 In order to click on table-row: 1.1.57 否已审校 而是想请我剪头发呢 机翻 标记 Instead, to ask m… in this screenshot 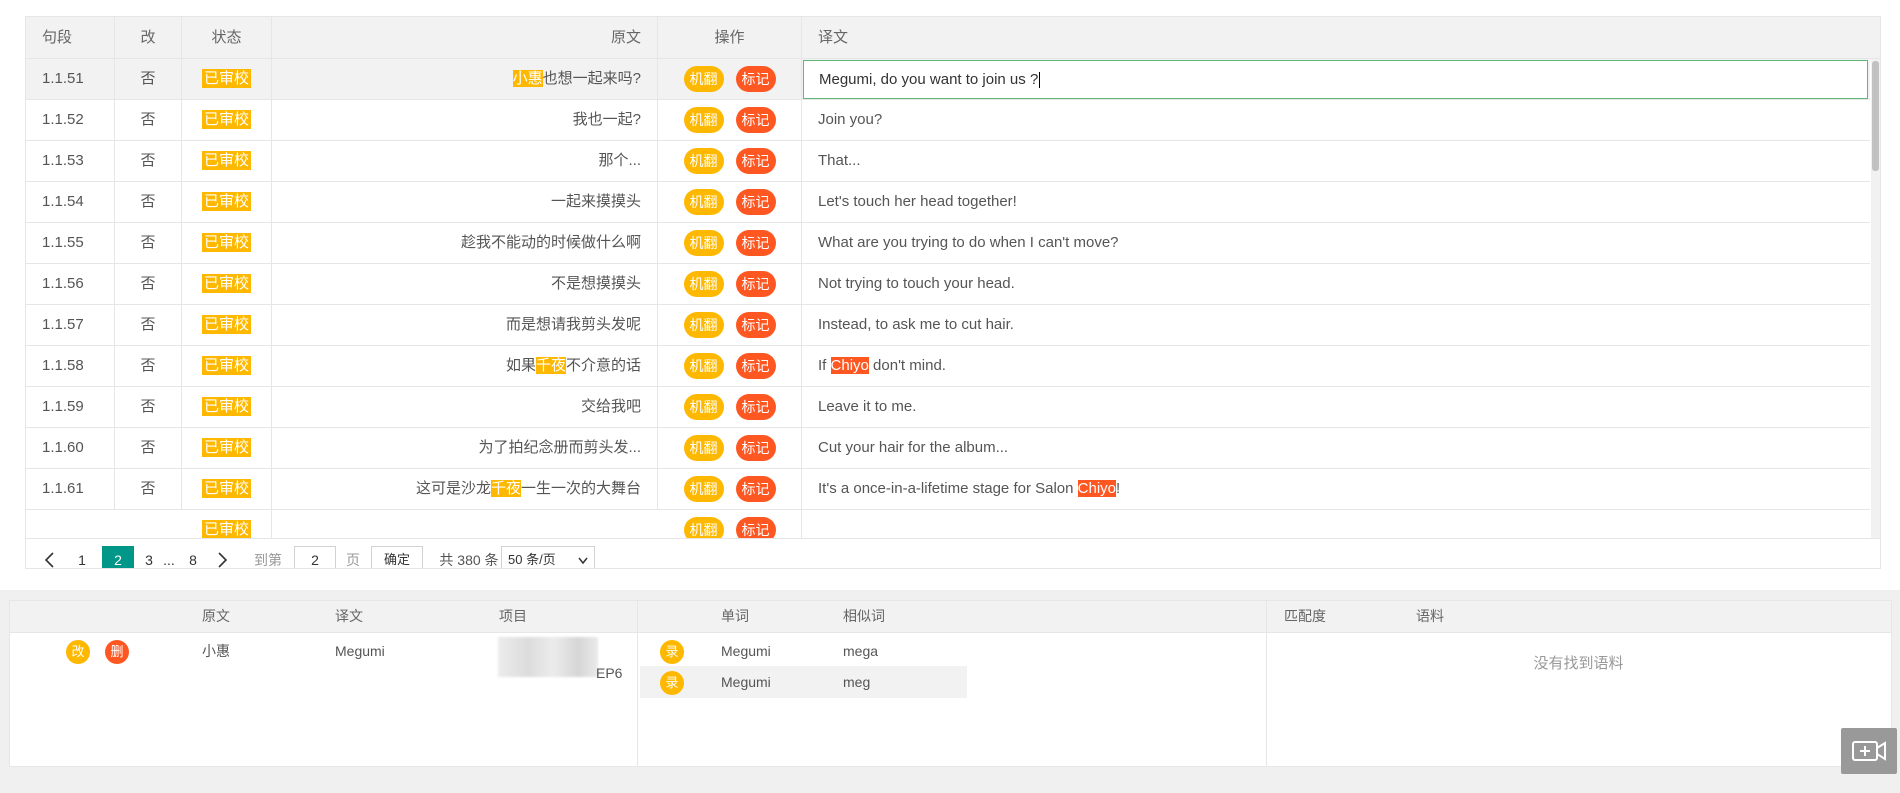, I will do `click(948, 325)`.